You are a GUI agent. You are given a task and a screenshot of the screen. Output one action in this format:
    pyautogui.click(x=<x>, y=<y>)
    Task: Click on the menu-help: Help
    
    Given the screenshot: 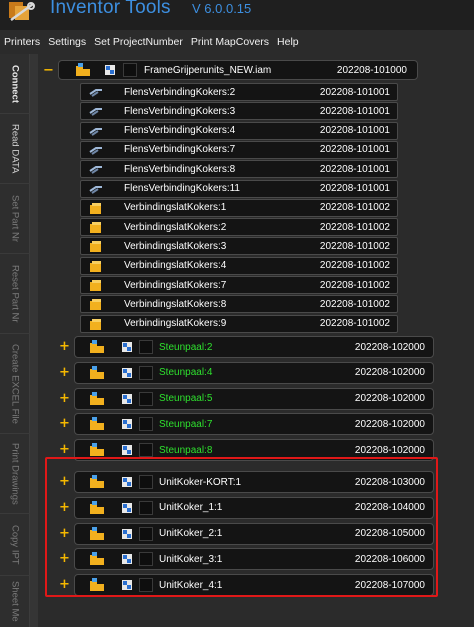 What is the action you would take?
    pyautogui.click(x=288, y=42)
    